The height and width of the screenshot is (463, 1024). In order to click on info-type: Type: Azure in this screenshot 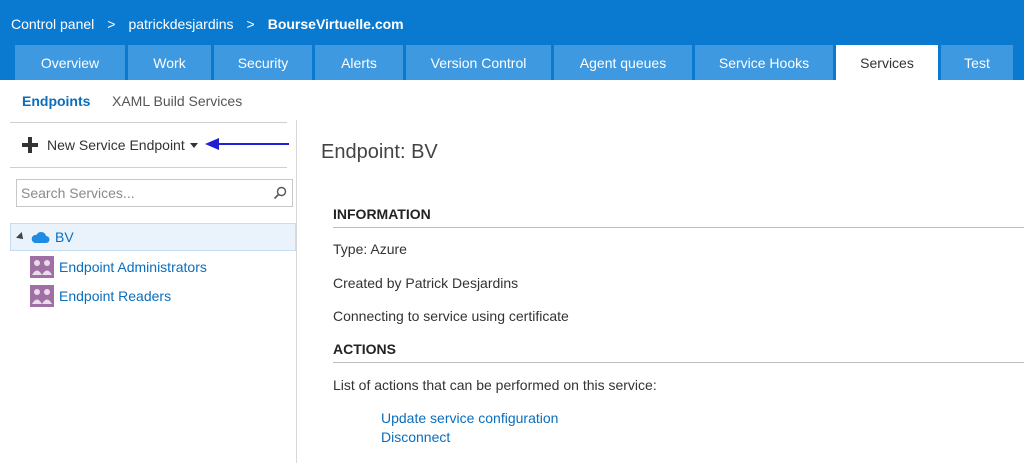, I will do `click(370, 249)`.